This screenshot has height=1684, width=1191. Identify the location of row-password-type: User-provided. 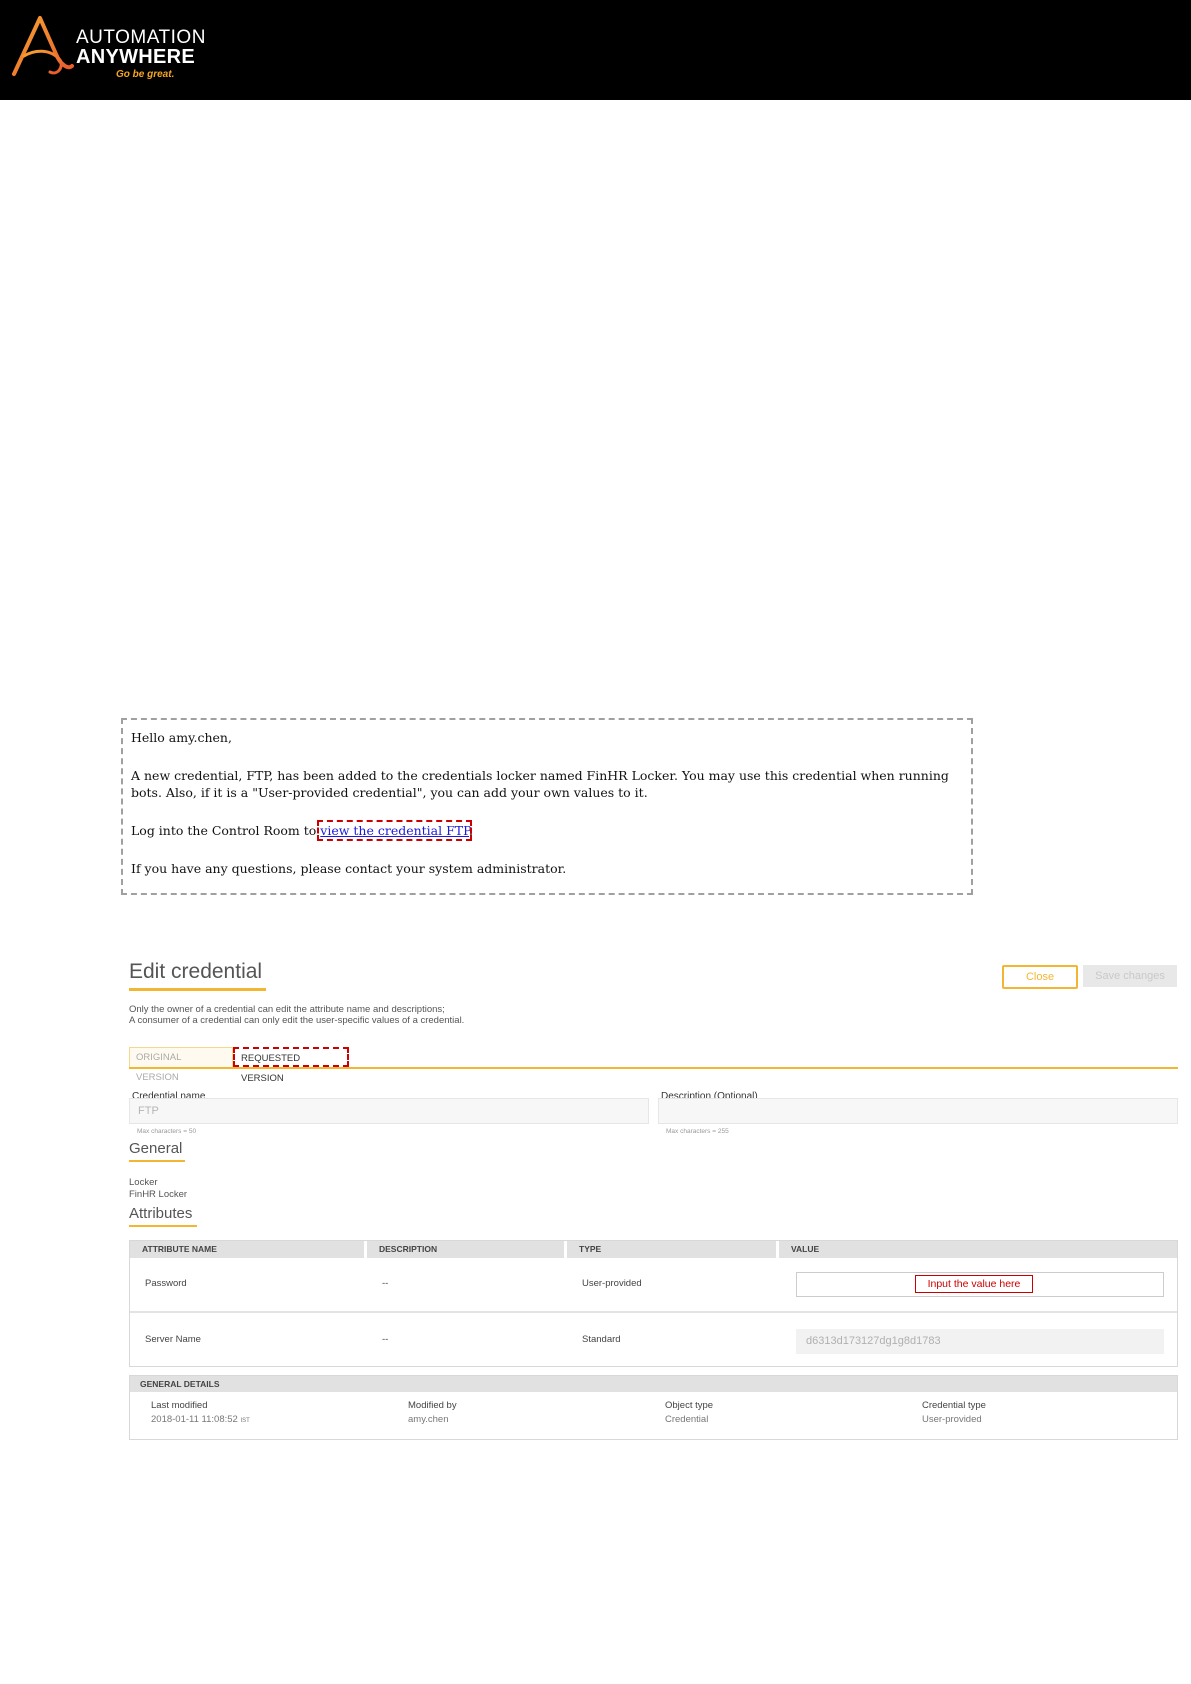
(612, 1283).